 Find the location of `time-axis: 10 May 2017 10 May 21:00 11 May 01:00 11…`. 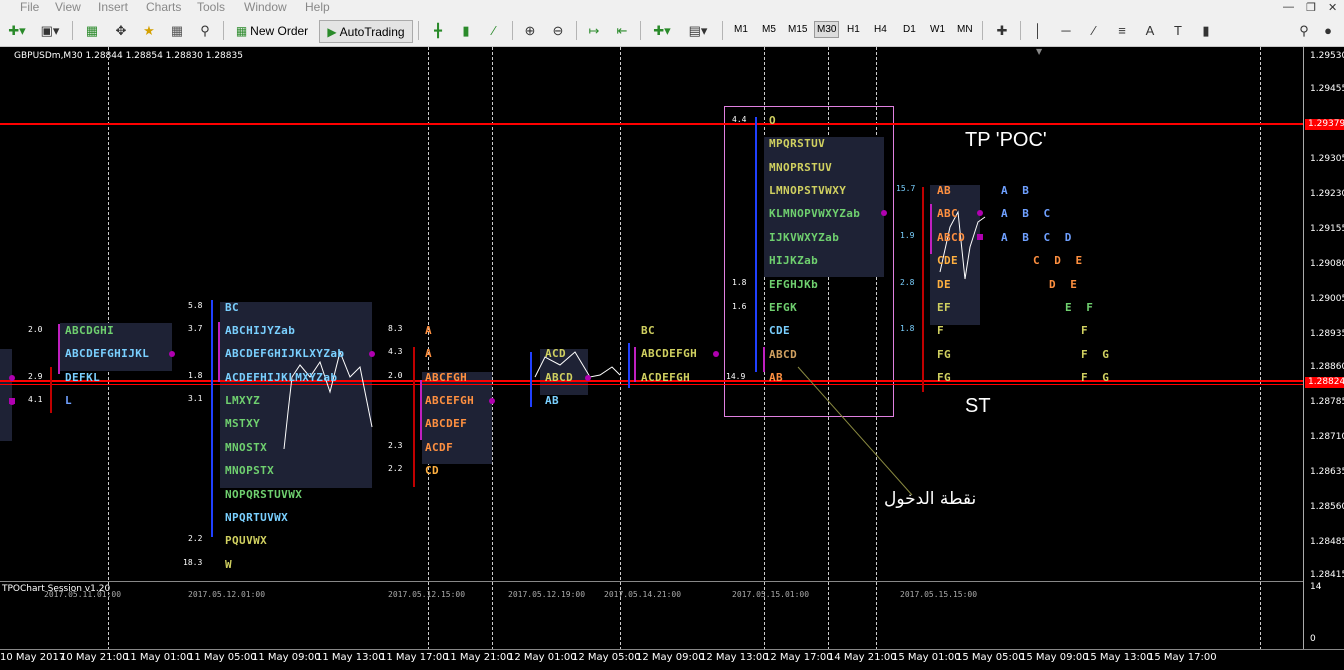

time-axis: 10 May 2017 10 May 21:00 11 May 01:00 11… is located at coordinates (672, 659).